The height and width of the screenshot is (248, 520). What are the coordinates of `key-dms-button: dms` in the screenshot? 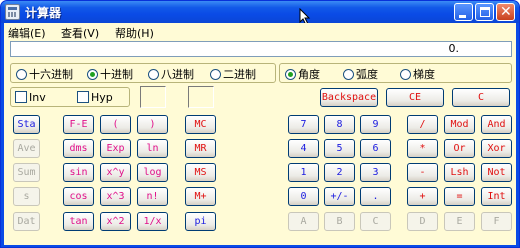 It's located at (78, 148).